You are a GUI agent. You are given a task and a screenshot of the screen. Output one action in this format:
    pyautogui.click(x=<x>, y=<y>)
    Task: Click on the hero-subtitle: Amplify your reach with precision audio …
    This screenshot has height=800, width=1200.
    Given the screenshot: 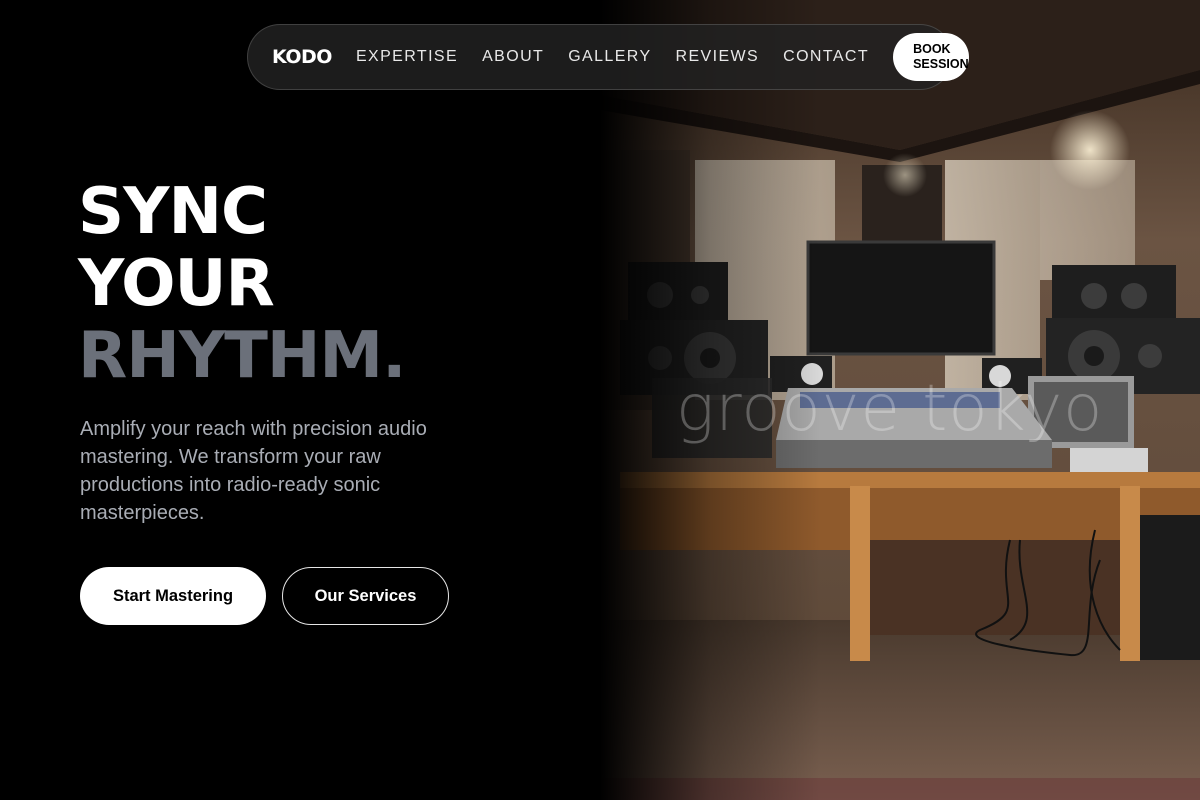 What is the action you would take?
    pyautogui.click(x=253, y=471)
    